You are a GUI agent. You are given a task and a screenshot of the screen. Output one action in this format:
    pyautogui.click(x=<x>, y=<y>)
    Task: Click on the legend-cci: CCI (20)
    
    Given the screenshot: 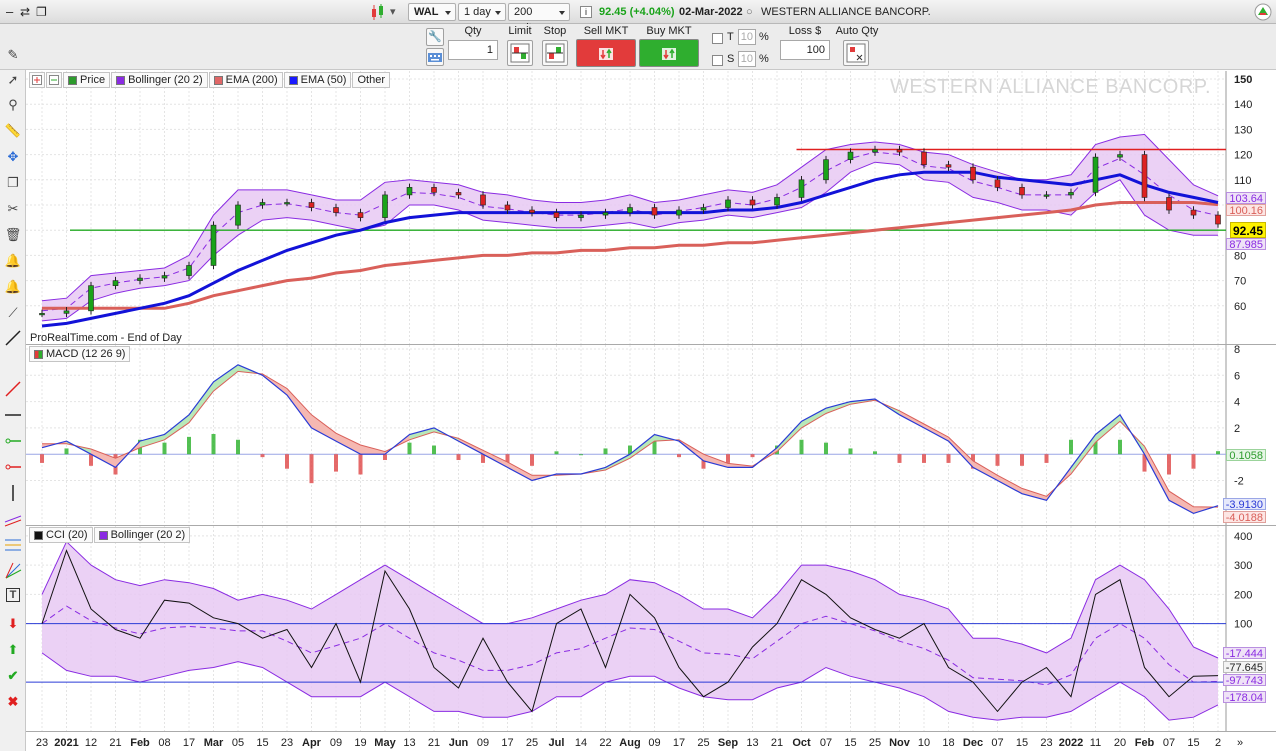 What is the action you would take?
    pyautogui.click(x=61, y=535)
    